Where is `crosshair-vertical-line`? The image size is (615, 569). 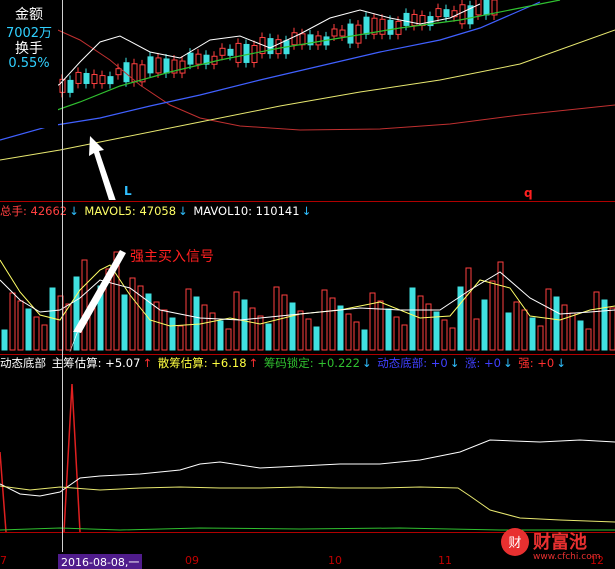 crosshair-vertical-line is located at coordinates (62, 276).